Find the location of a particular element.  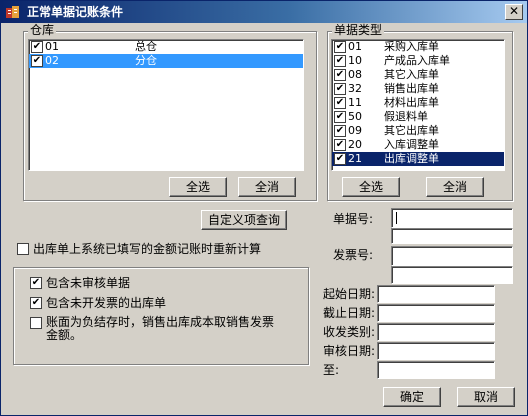

list-item: ✔ 21 出库调整单 is located at coordinates (418, 159).